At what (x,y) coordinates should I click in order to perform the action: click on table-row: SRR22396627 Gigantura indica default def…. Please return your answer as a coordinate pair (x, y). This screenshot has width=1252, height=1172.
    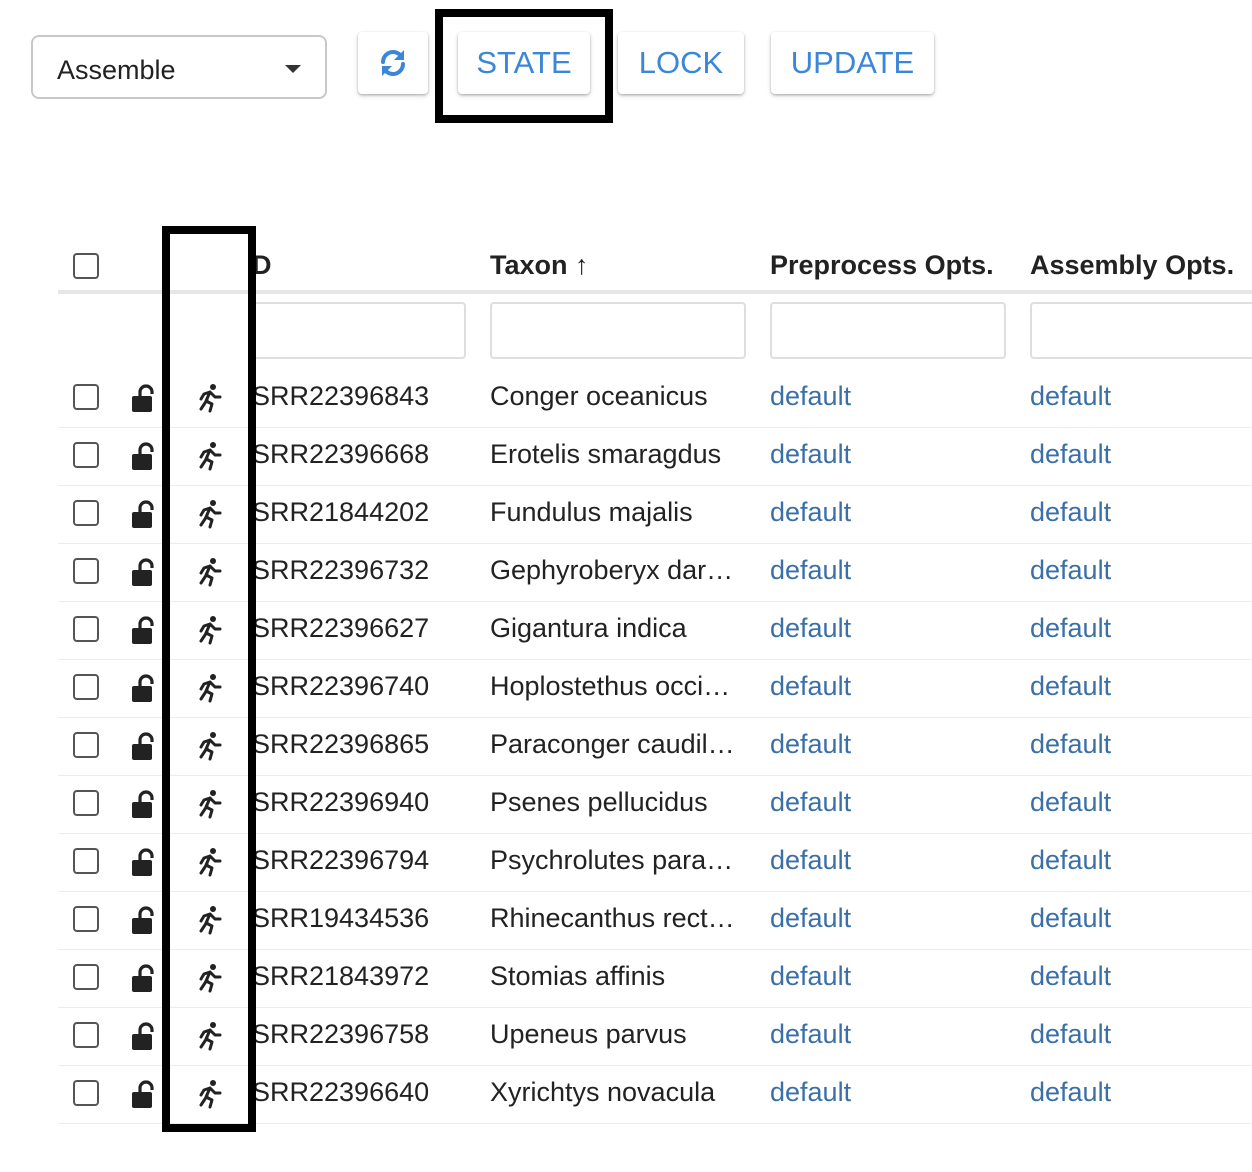
    Looking at the image, I should click on (655, 630).